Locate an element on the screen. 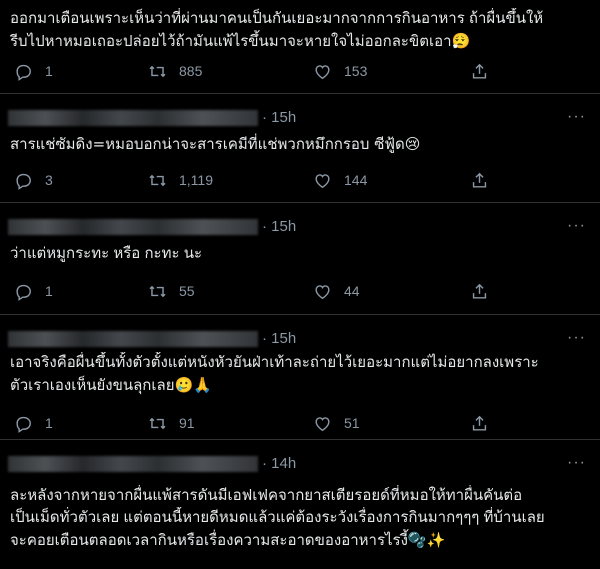  retweet-button: 91 is located at coordinates (171, 423).